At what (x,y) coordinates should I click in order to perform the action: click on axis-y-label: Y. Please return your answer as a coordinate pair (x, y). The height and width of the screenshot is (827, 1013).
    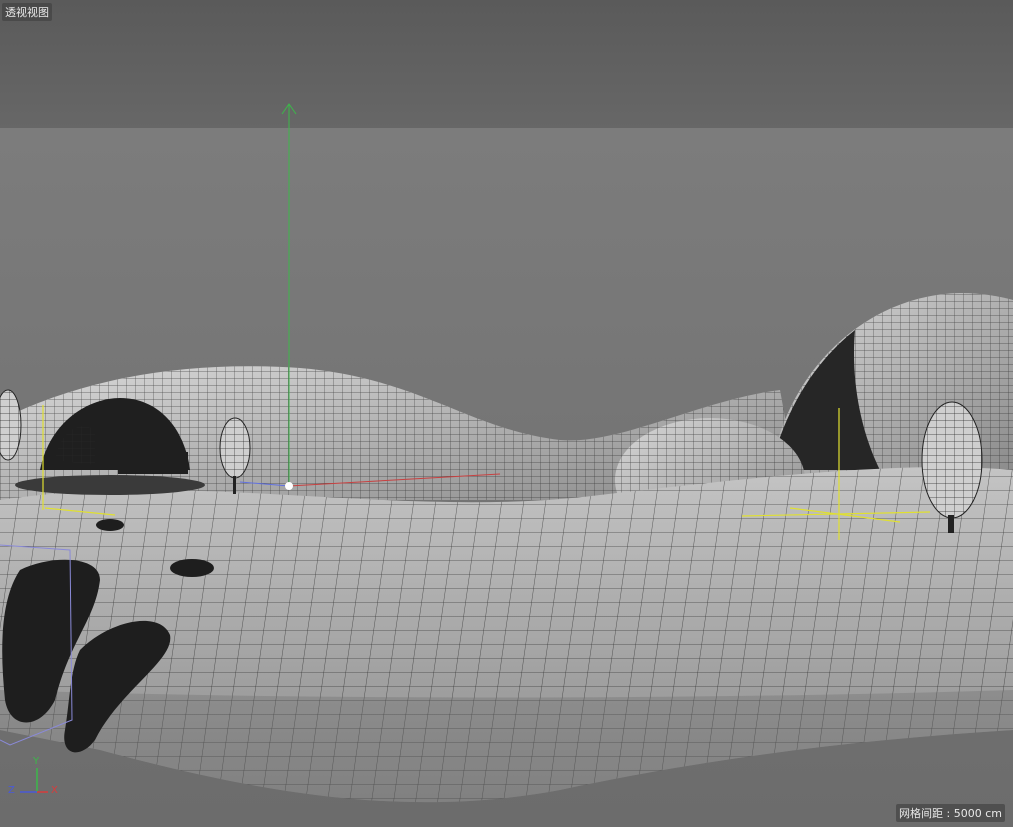
    Looking at the image, I should click on (36, 761).